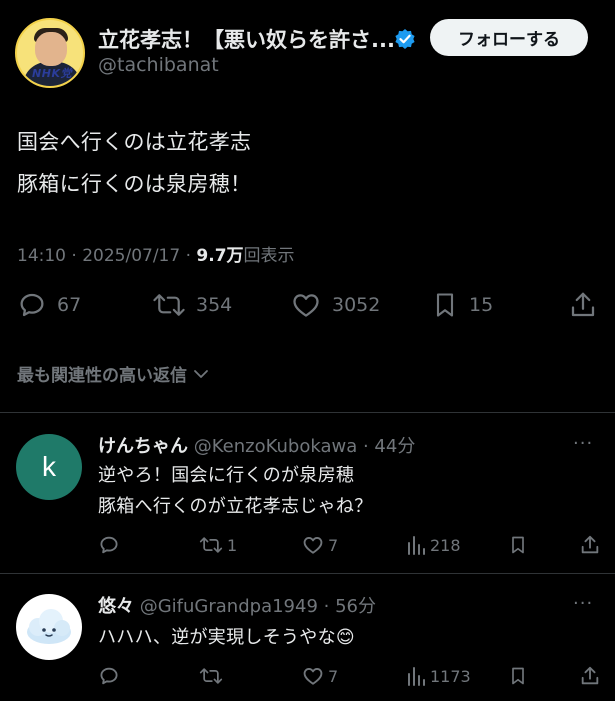  What do you see at coordinates (226, 637) in the screenshot?
I see `reply-text-line: ハハハ、逆が実現しそうやな😊` at bounding box center [226, 637].